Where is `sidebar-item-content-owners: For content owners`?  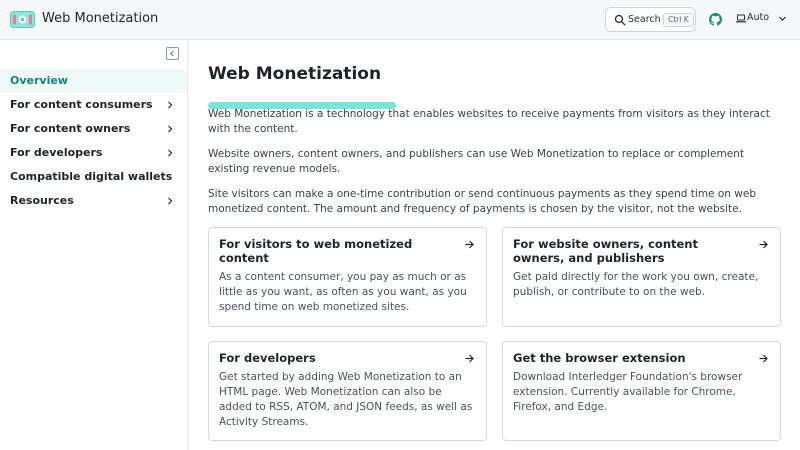 sidebar-item-content-owners: For content owners is located at coordinates (93, 129).